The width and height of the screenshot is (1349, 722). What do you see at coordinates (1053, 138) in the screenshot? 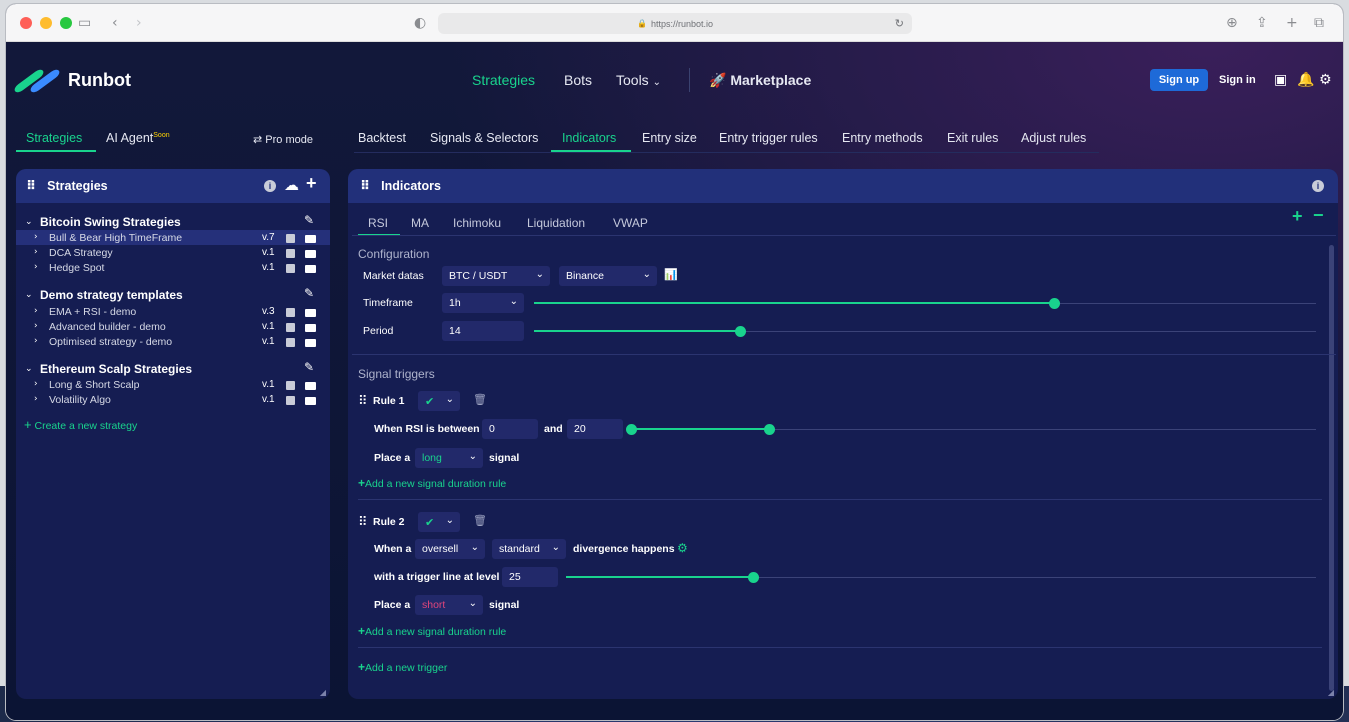
I see `tab-adjust-rules: Adjust rules` at bounding box center [1053, 138].